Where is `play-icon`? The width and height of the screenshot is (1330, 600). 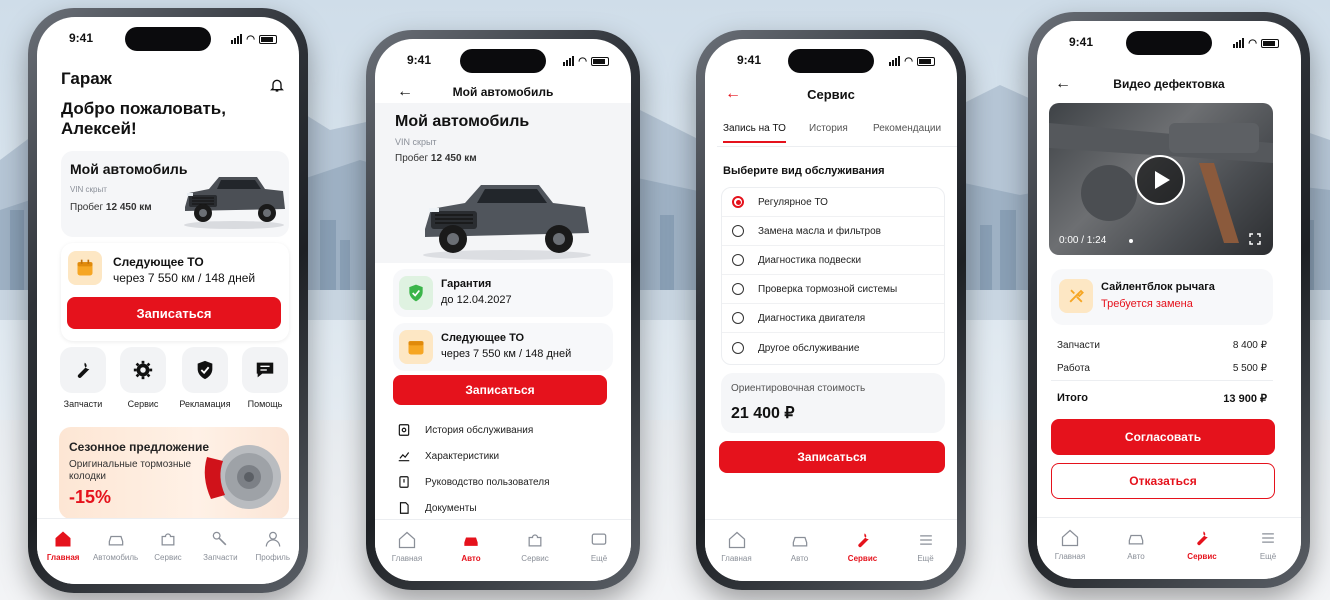 play-icon is located at coordinates (1160, 180).